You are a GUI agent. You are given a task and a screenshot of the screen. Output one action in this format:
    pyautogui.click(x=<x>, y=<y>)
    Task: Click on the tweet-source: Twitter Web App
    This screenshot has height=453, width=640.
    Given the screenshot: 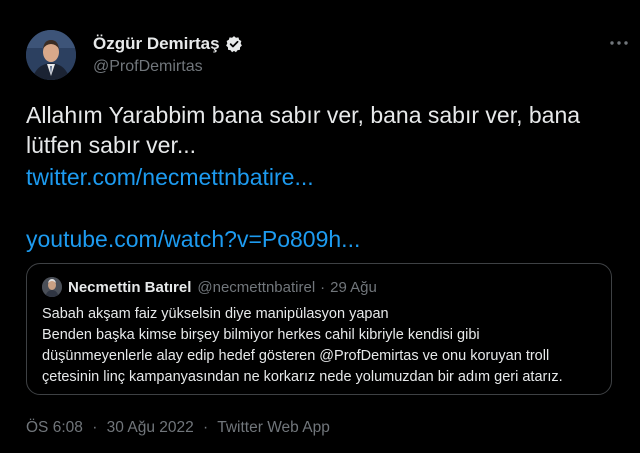 What is the action you would take?
    pyautogui.click(x=273, y=427)
    